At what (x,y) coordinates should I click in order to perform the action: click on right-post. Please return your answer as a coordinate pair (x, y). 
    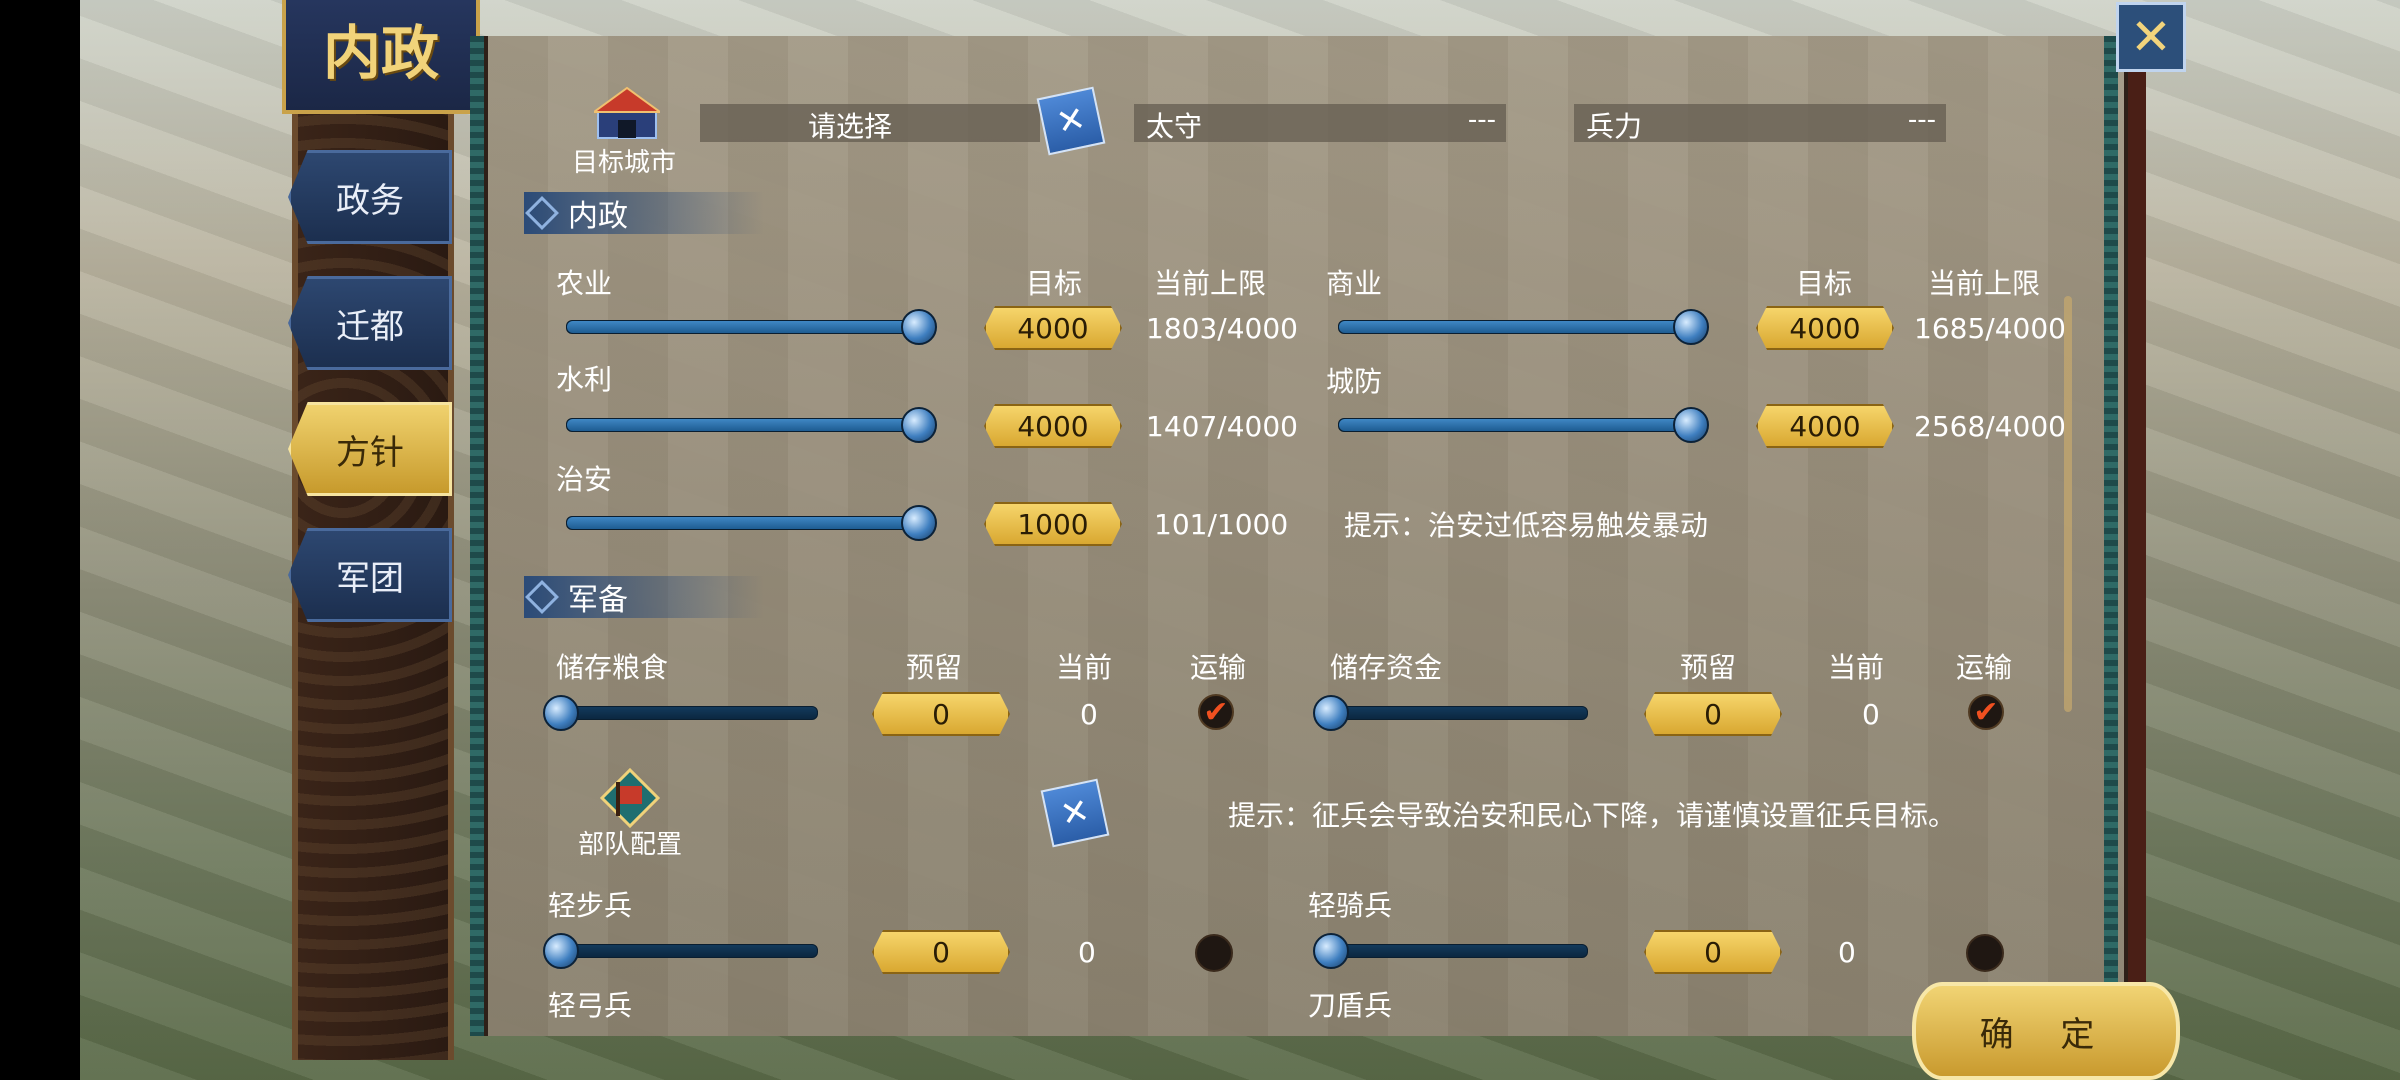
    Looking at the image, I should click on (2137, 540).